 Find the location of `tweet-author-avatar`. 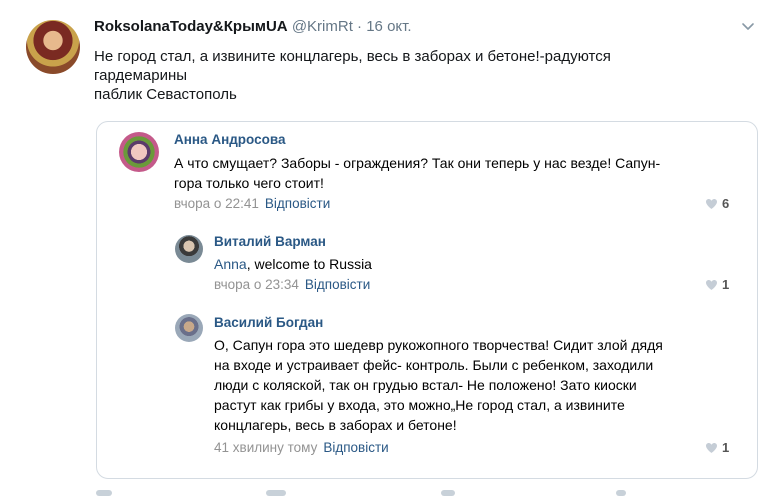

tweet-author-avatar is located at coordinates (53, 47).